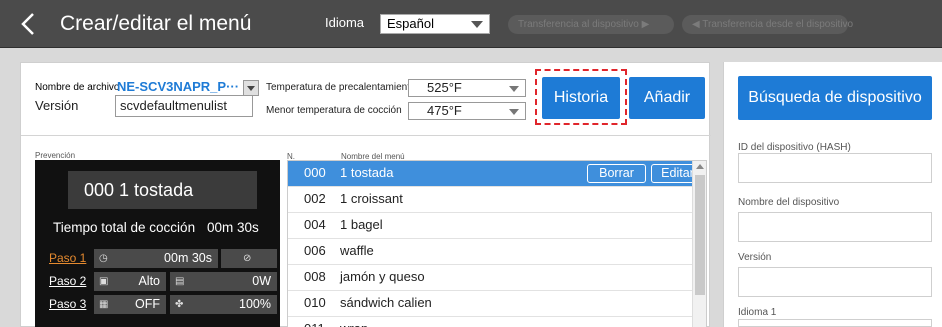 This screenshot has width=942, height=327. Describe the element at coordinates (251, 88) in the screenshot. I see `filename-dropdown-button` at that location.